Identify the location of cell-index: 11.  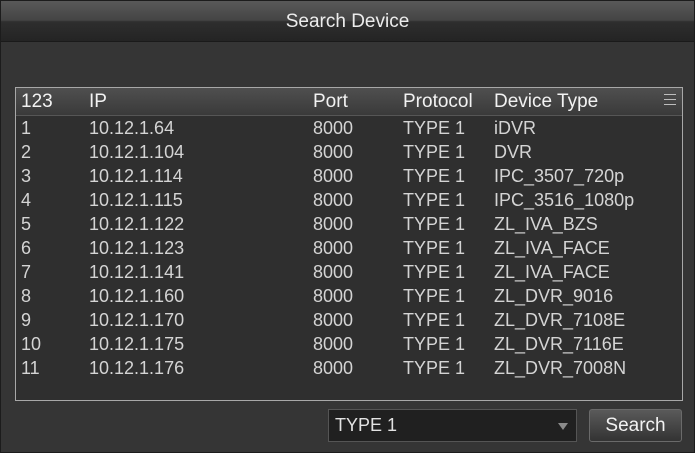
(30, 368).